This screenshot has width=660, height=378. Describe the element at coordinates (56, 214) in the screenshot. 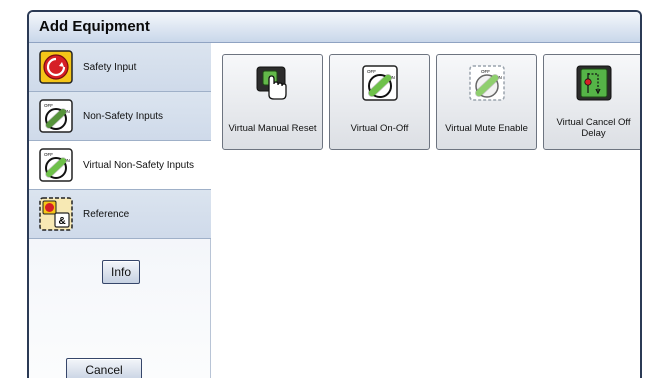

I see `reference-icon: &` at that location.